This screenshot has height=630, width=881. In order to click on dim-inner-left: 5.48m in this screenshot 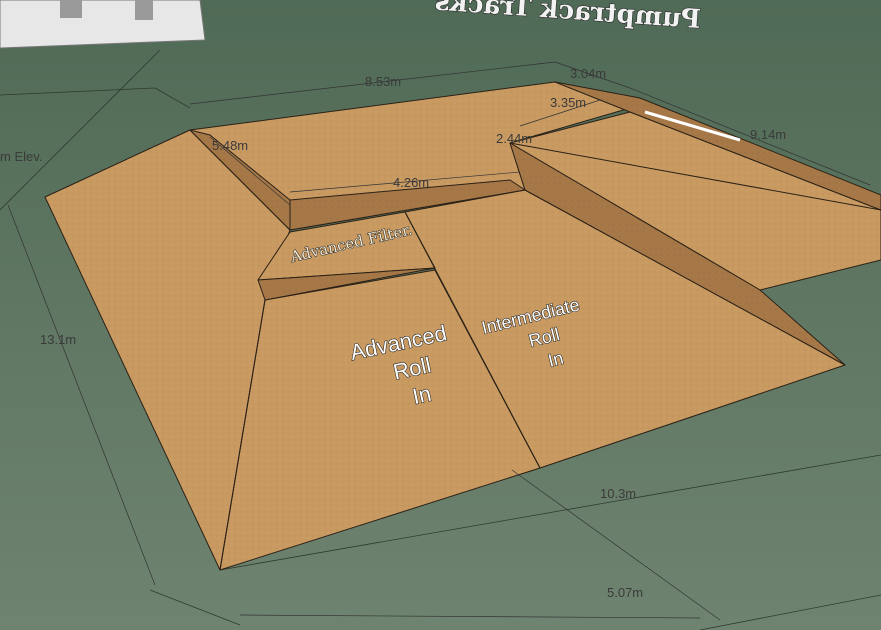, I will do `click(230, 145)`.